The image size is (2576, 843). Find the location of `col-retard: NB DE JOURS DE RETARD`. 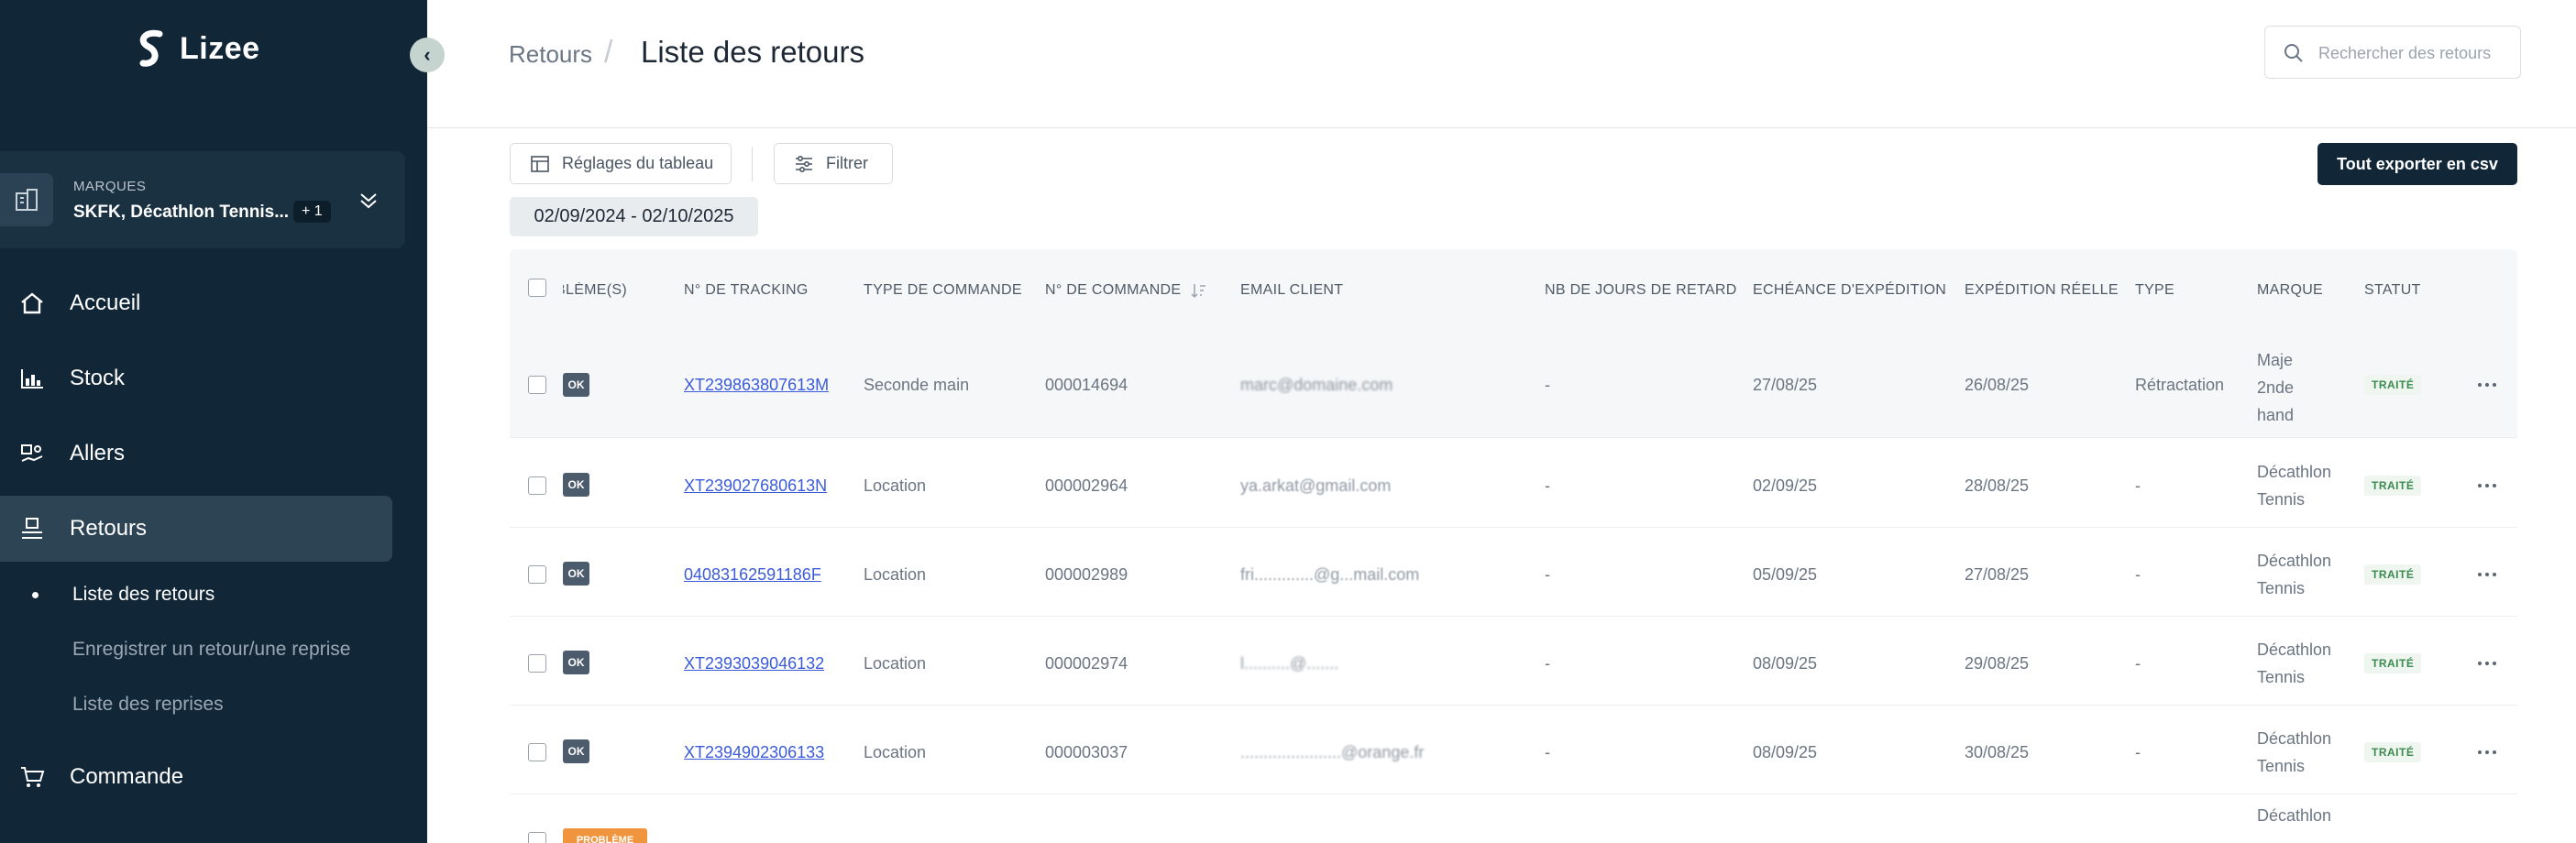

col-retard: NB DE JOURS DE RETARD is located at coordinates (1641, 290).